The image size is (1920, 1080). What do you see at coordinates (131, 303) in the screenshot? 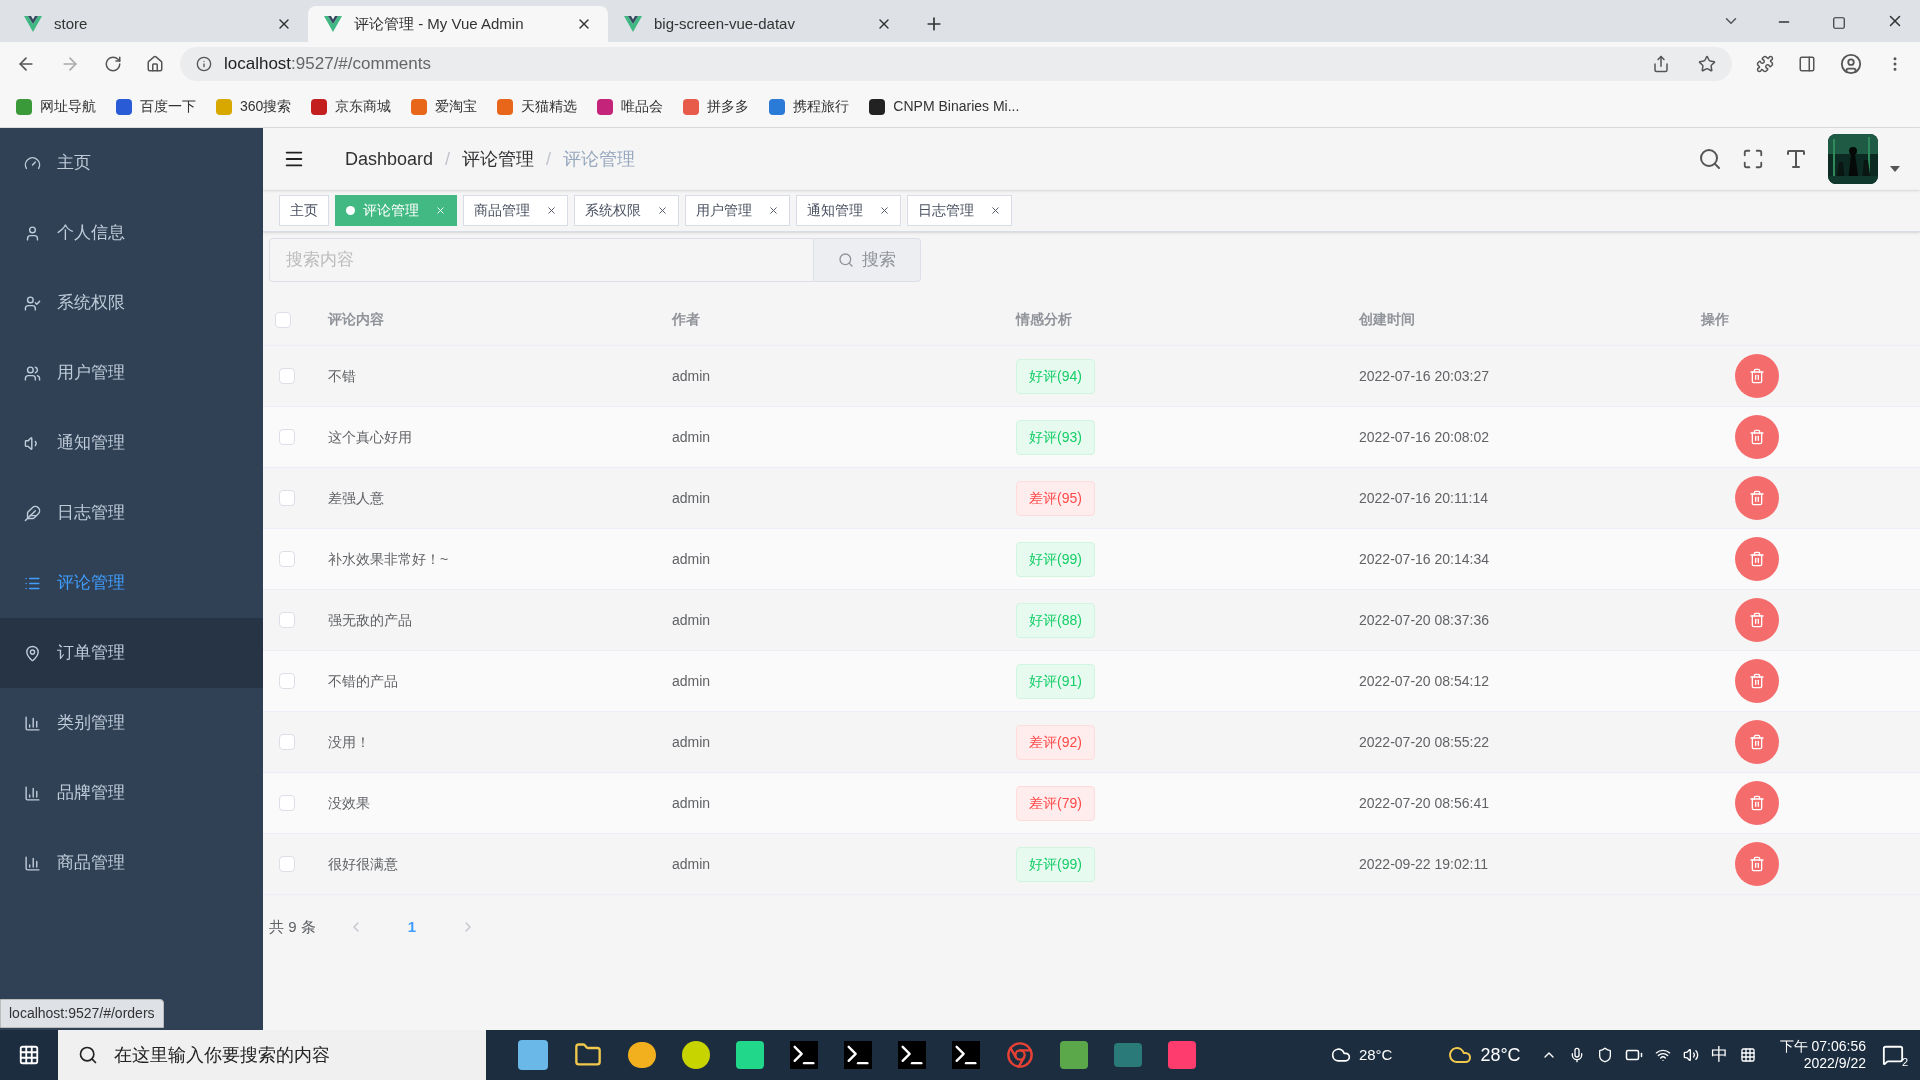
I see `sidebar-item: 系统权限` at bounding box center [131, 303].